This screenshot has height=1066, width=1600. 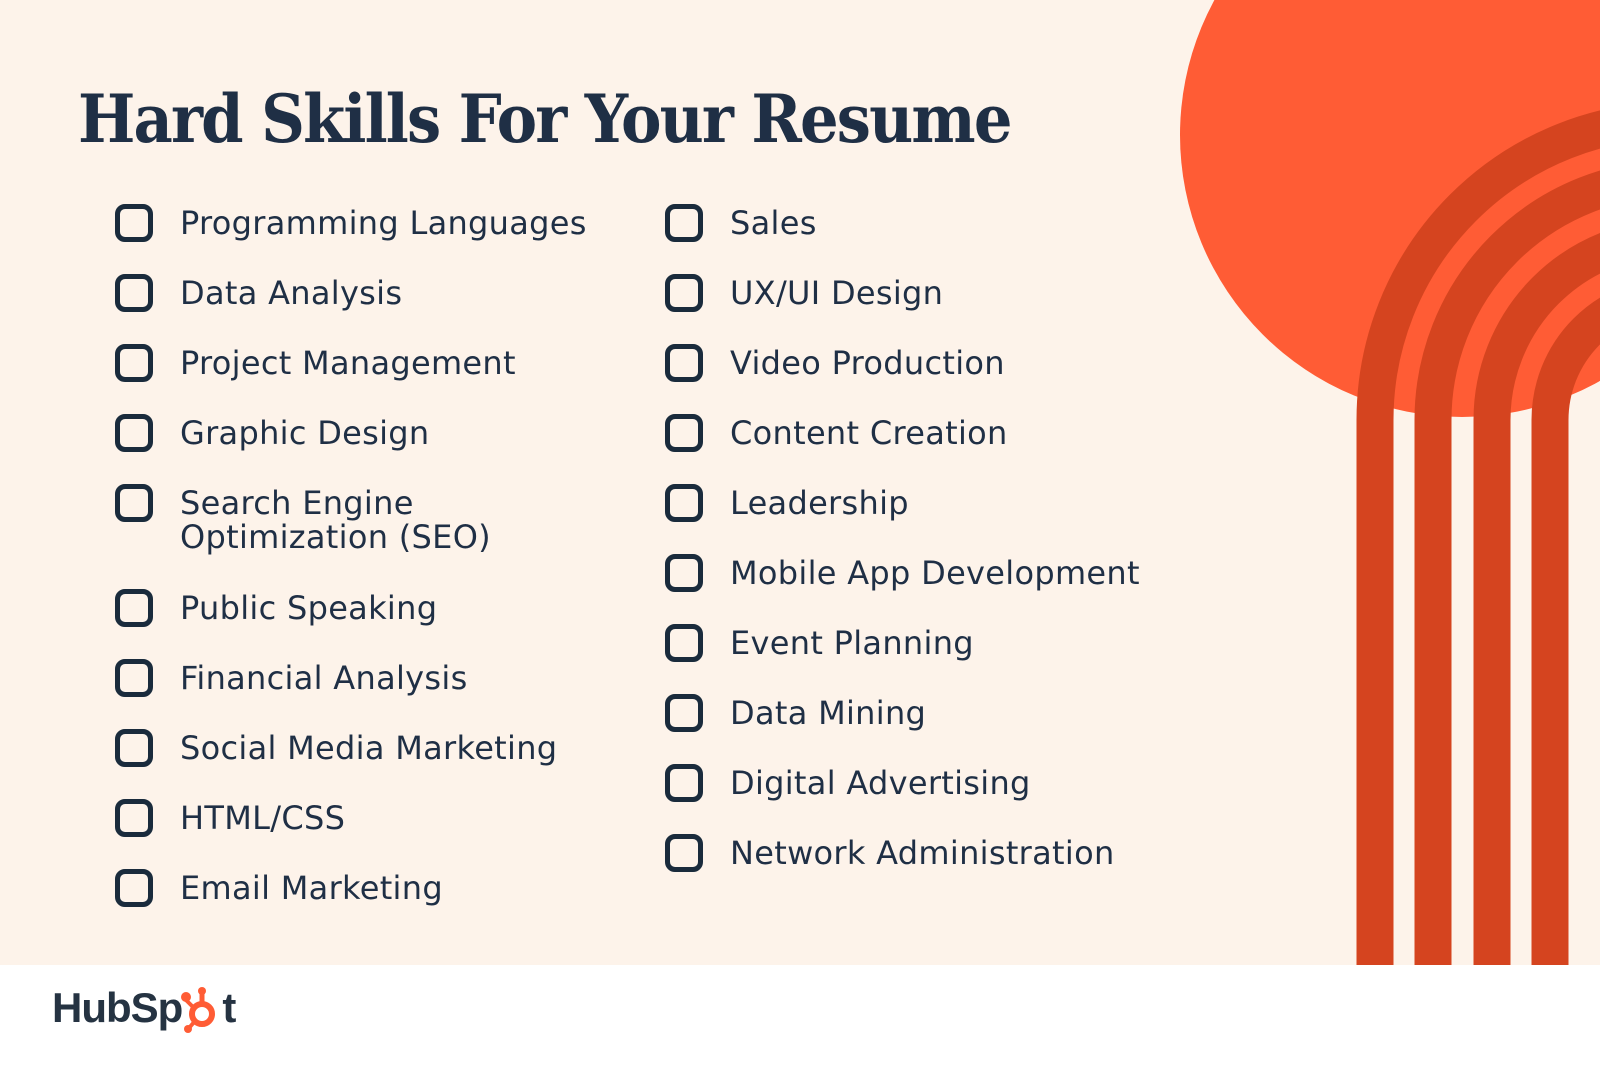 I want to click on skill-label: Event Planning, so click(x=852, y=643).